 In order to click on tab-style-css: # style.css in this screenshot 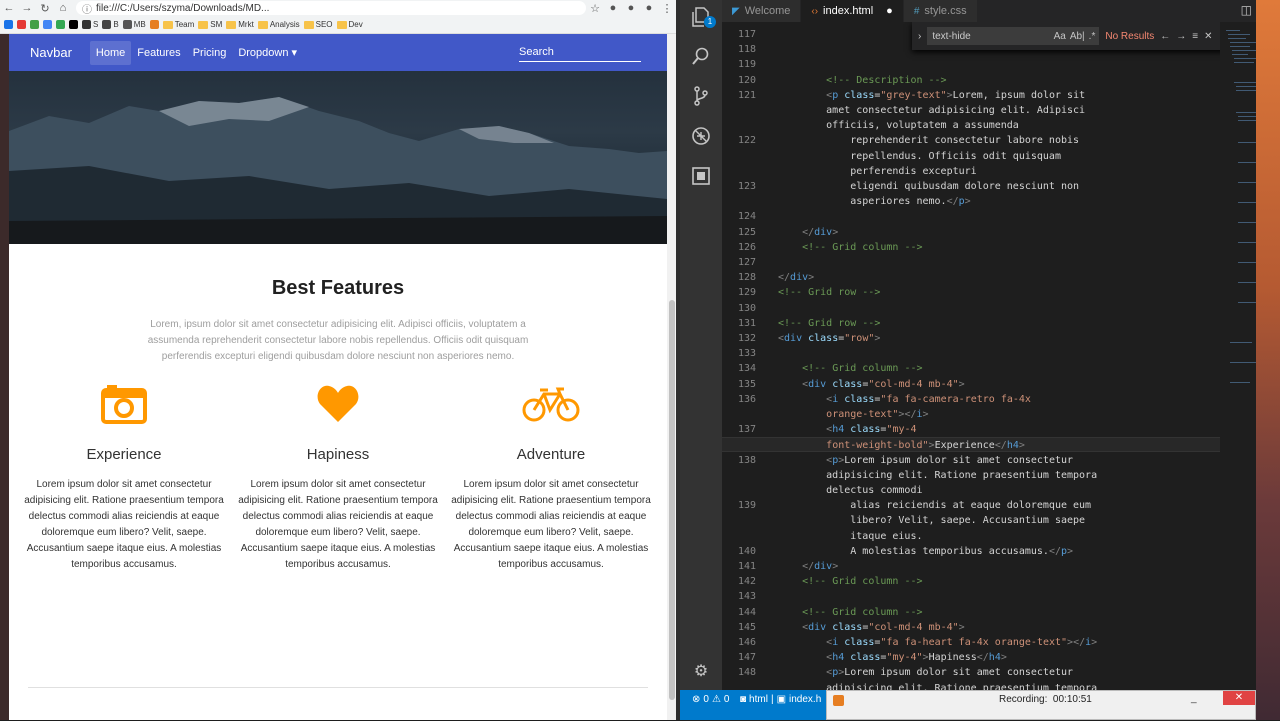, I will do `click(940, 11)`.